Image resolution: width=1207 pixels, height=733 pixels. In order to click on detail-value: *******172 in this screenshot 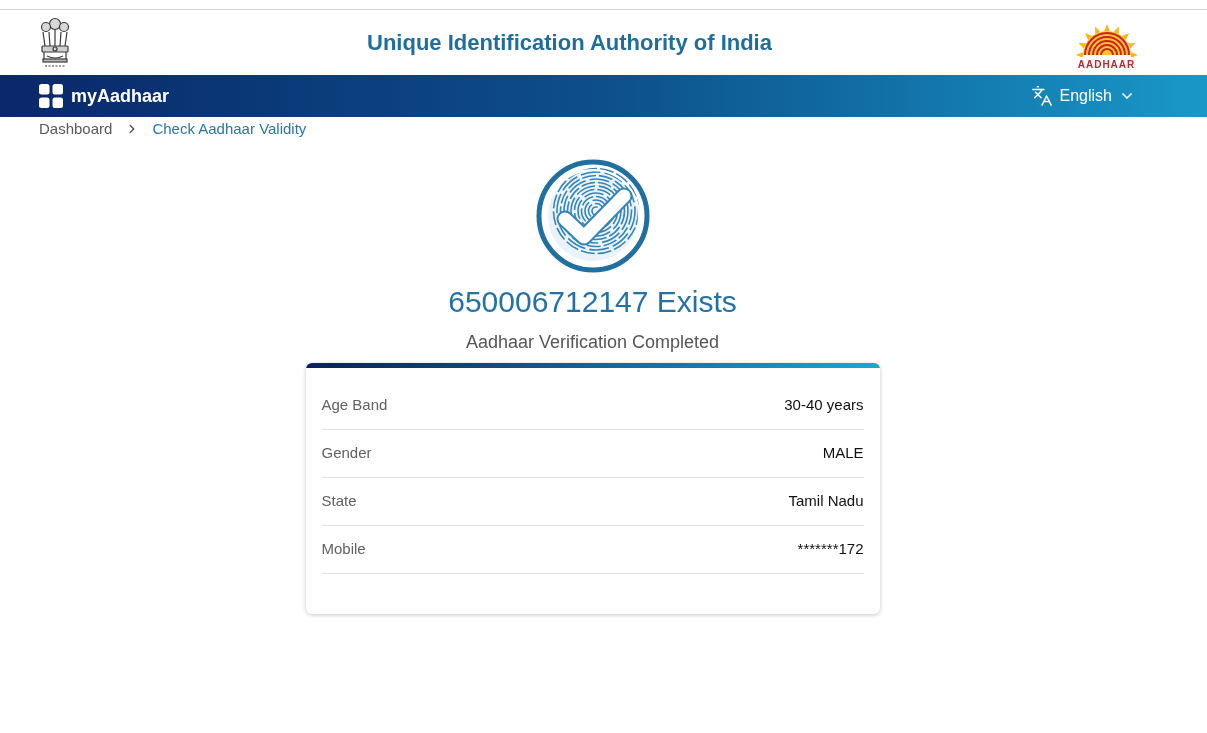, I will do `click(830, 549)`.